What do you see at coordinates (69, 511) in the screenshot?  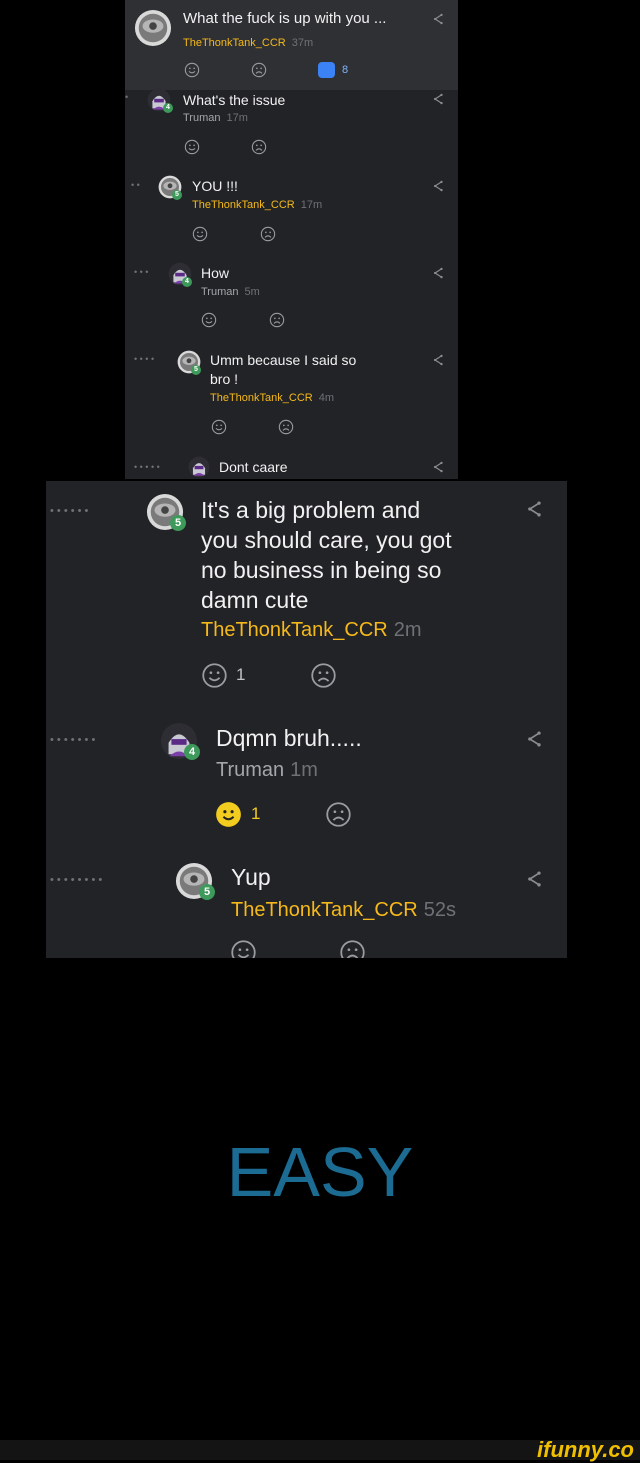 I see `thread-depth-dots: • • • • • •` at bounding box center [69, 511].